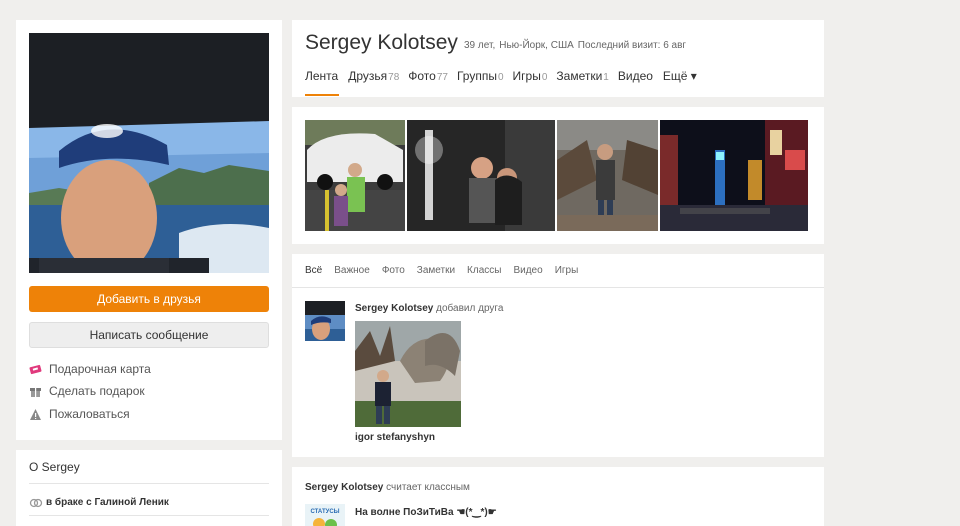 This screenshot has height=526, width=960. Describe the element at coordinates (484, 270) in the screenshot. I see `feed-tab-likes: Классы` at that location.